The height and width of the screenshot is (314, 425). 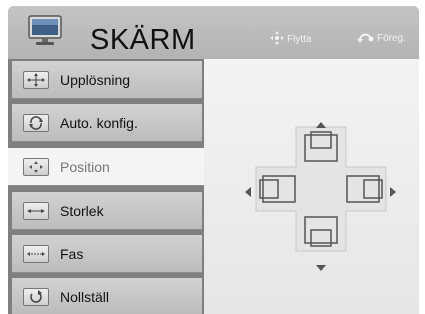 I want to click on back-arrow-icon, so click(x=365, y=38).